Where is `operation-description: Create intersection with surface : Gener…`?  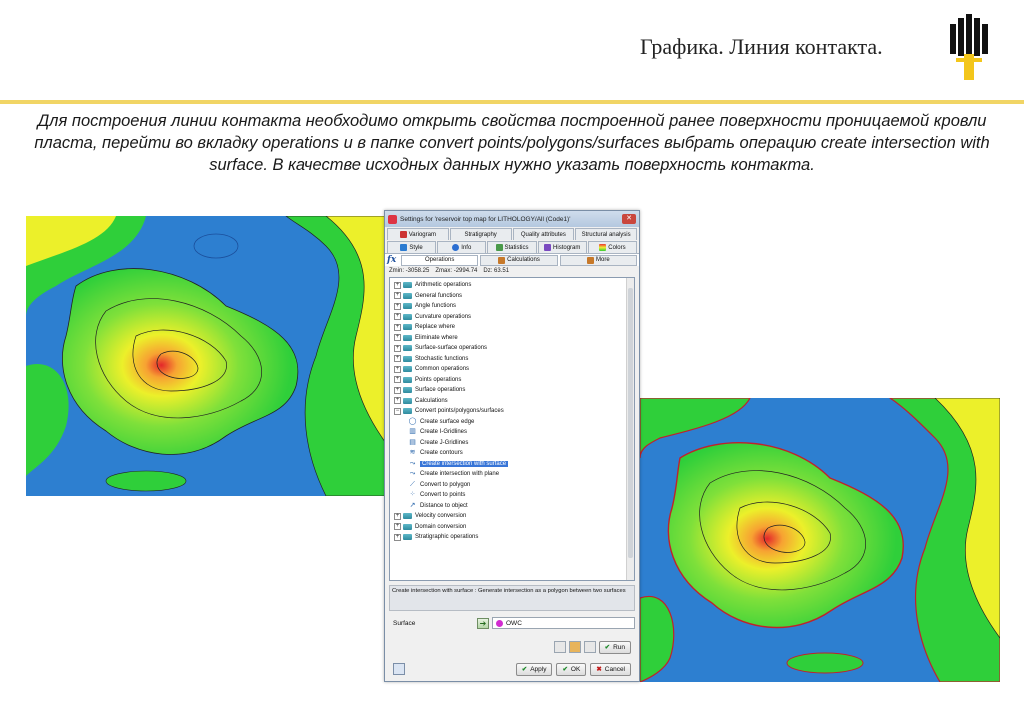
operation-description: Create intersection with surface : Gener… is located at coordinates (512, 598).